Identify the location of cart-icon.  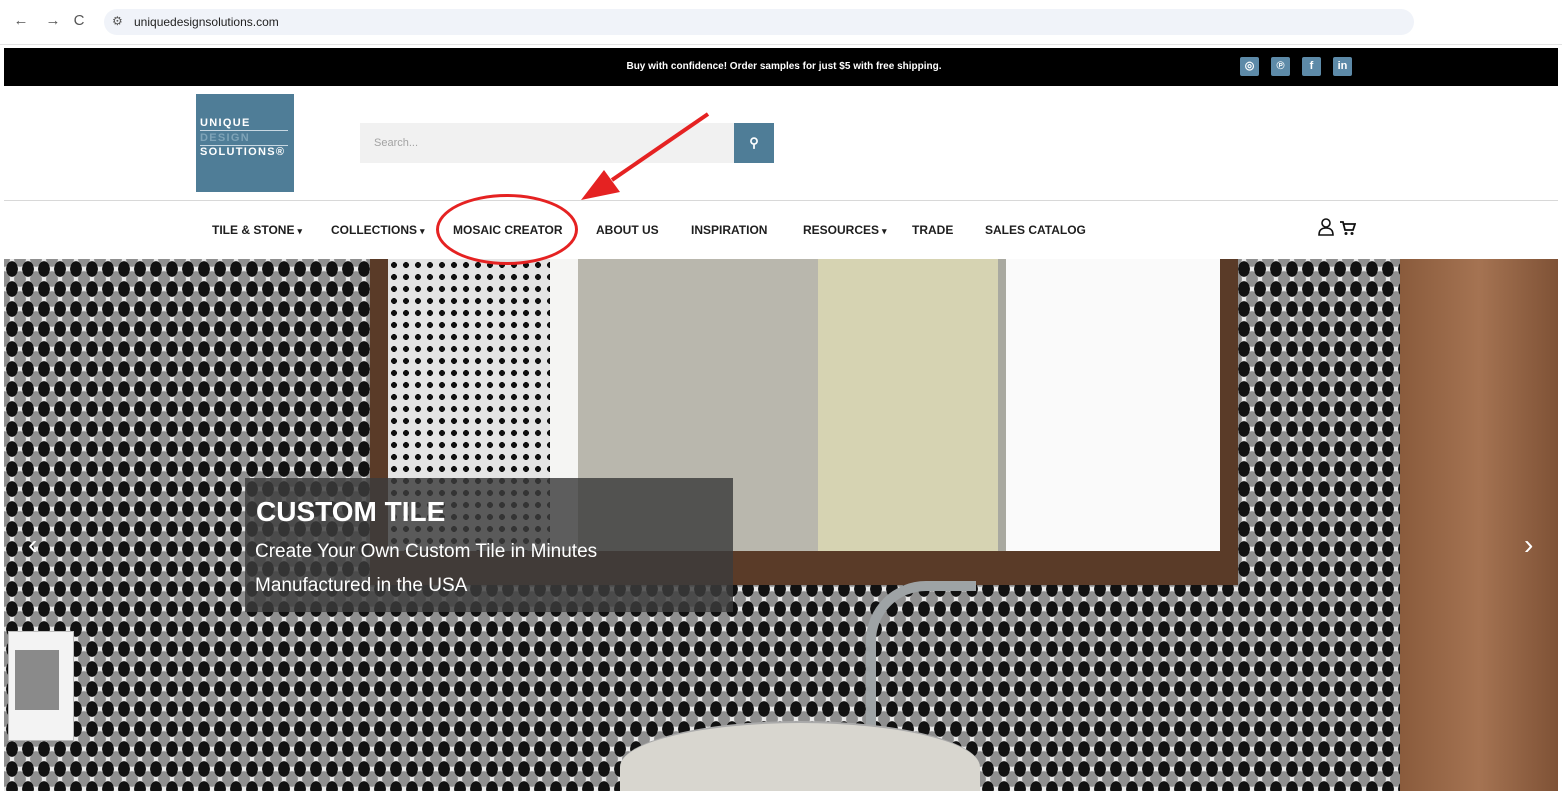
(1347, 228).